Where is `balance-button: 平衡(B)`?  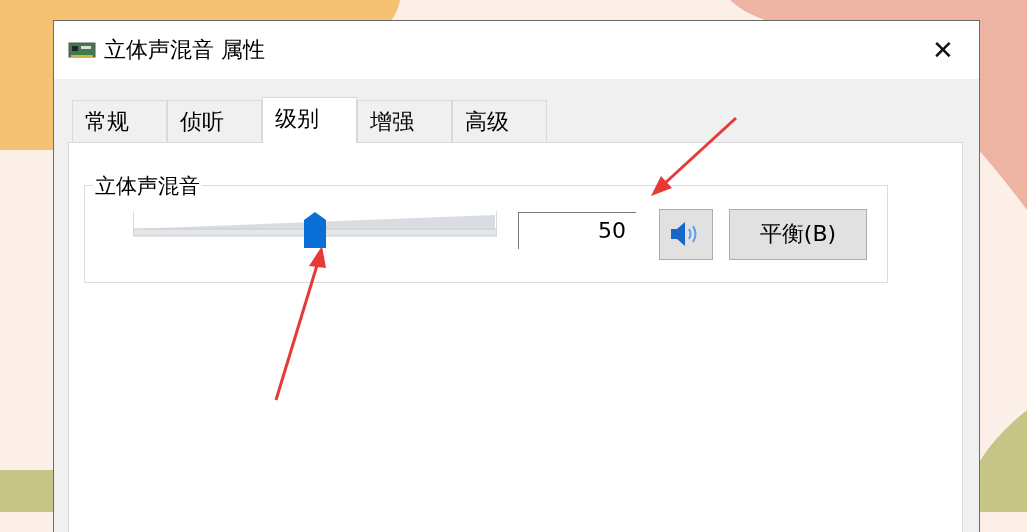
balance-button: 平衡(B) is located at coordinates (798, 234).